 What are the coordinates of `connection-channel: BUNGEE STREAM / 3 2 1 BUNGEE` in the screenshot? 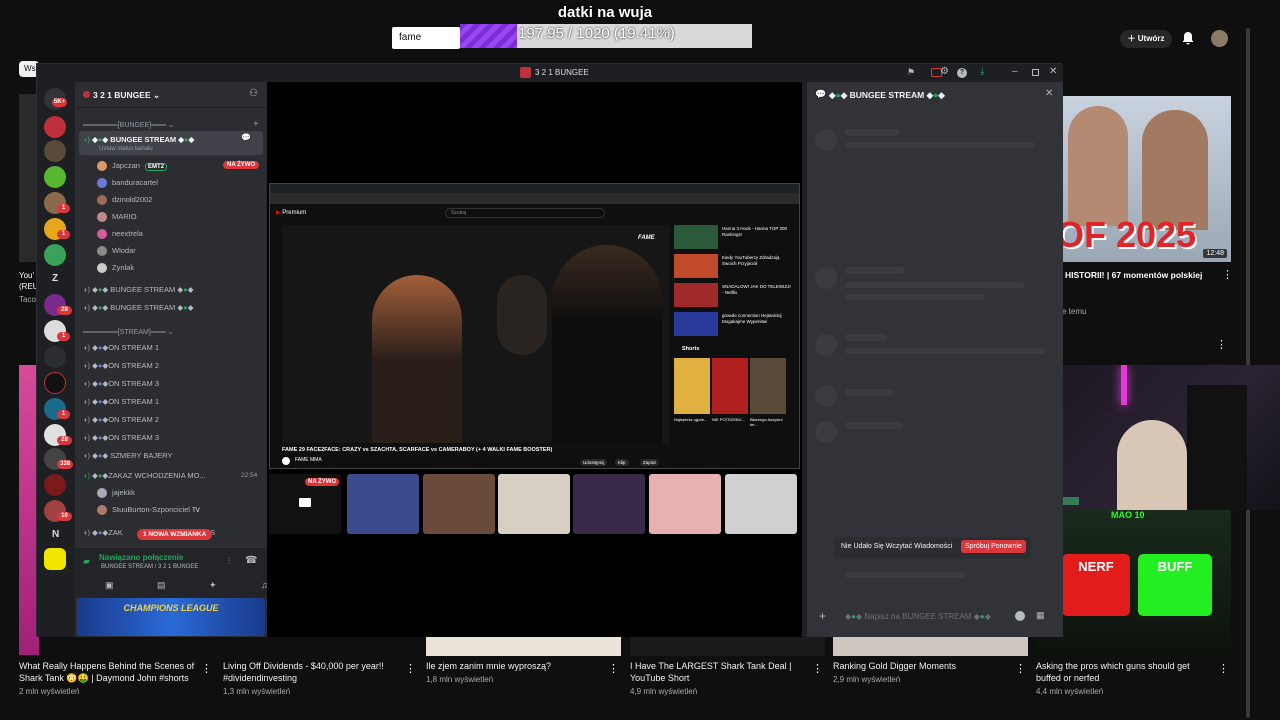 It's located at (149, 567).